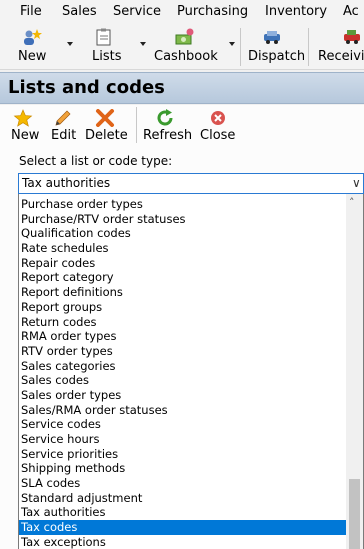 The height and width of the screenshot is (549, 364). What do you see at coordinates (168, 135) in the screenshot?
I see `refresh-label: Refresh` at bounding box center [168, 135].